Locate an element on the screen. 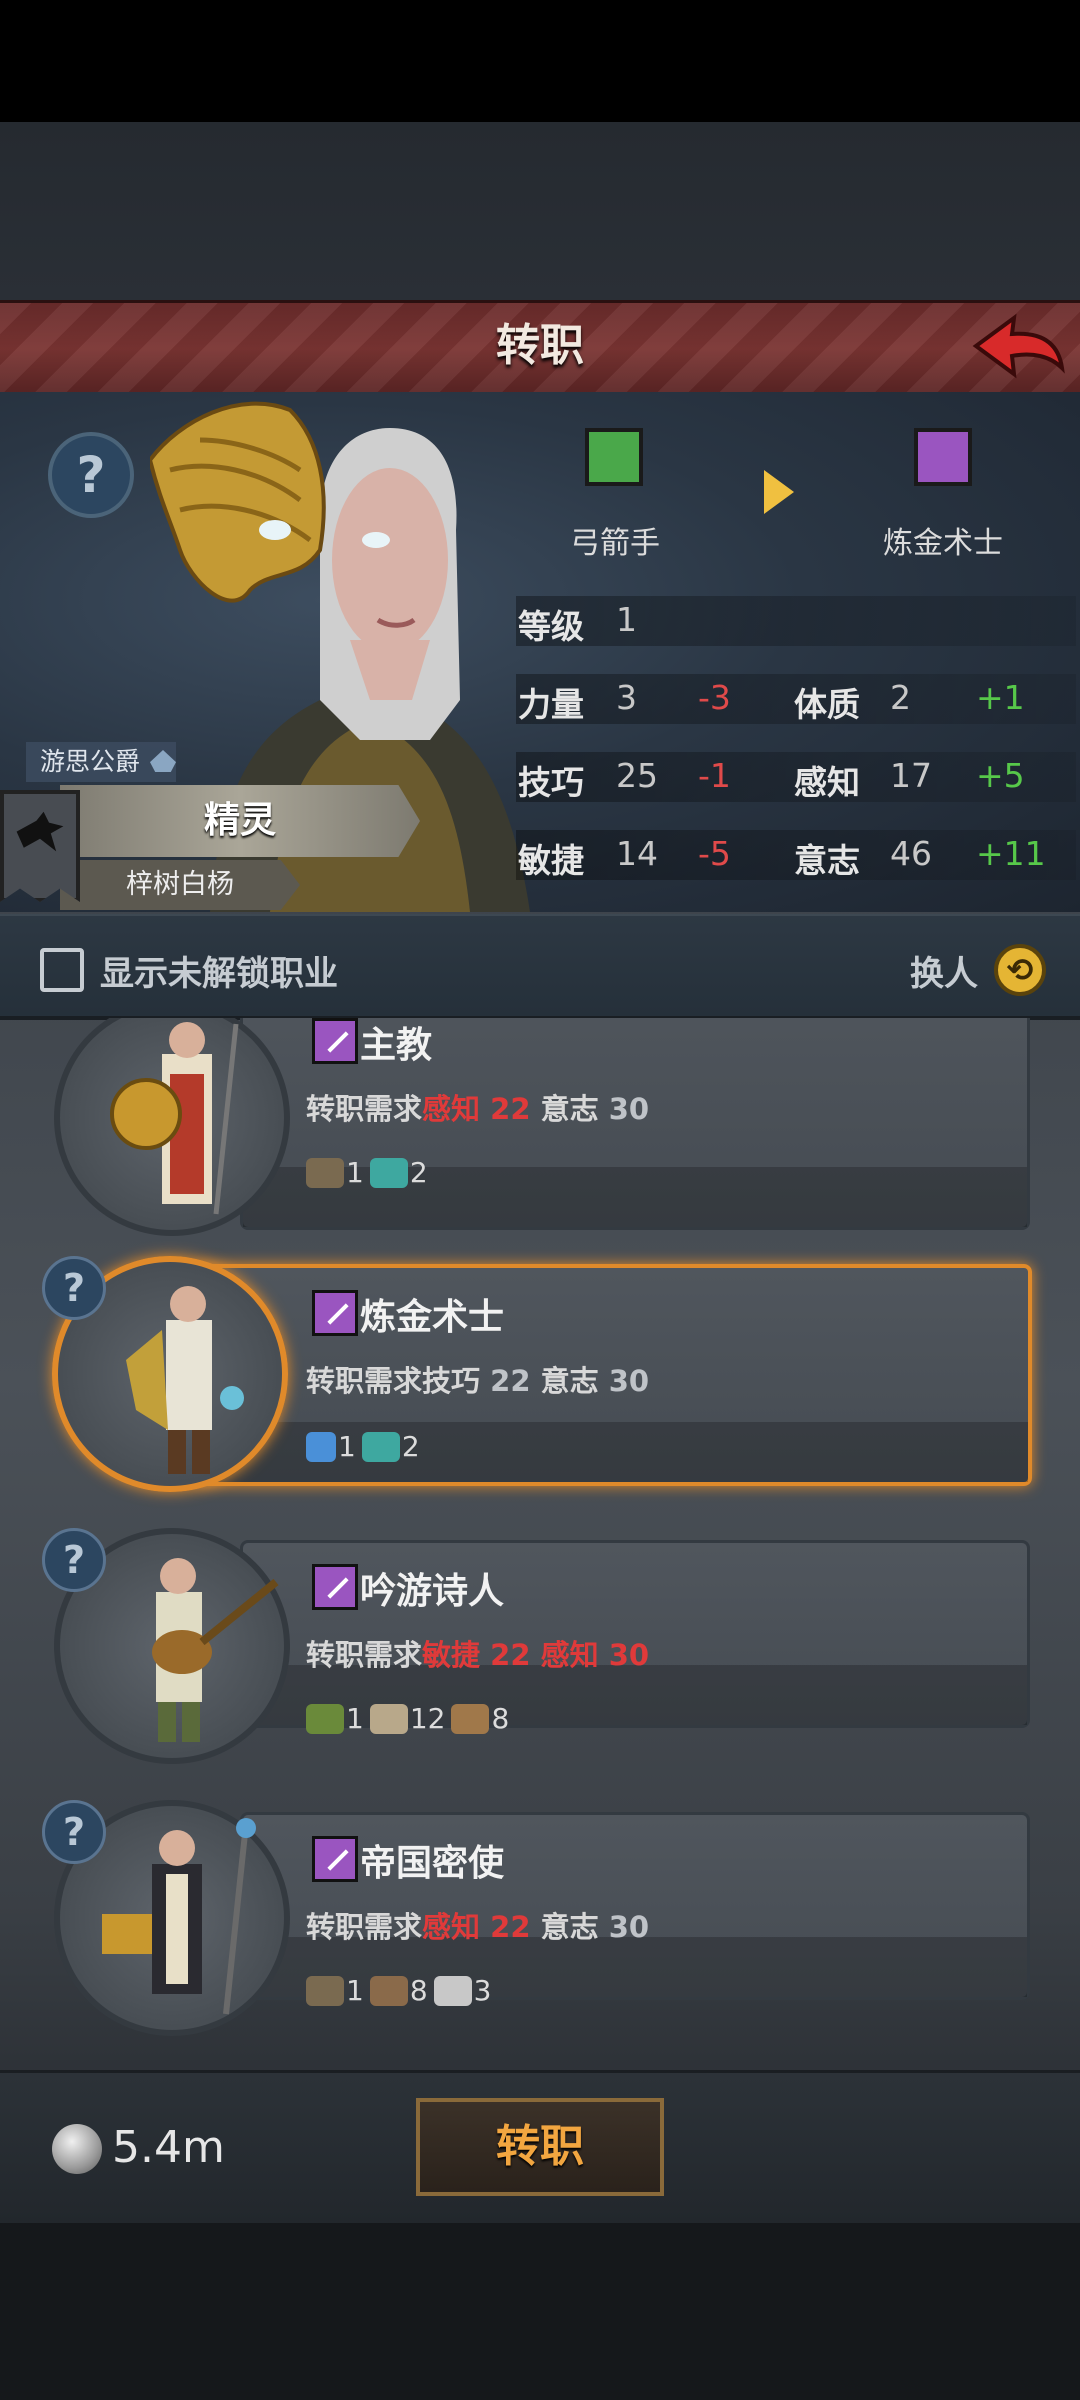  stat-level-label: 等级 is located at coordinates (551, 626).